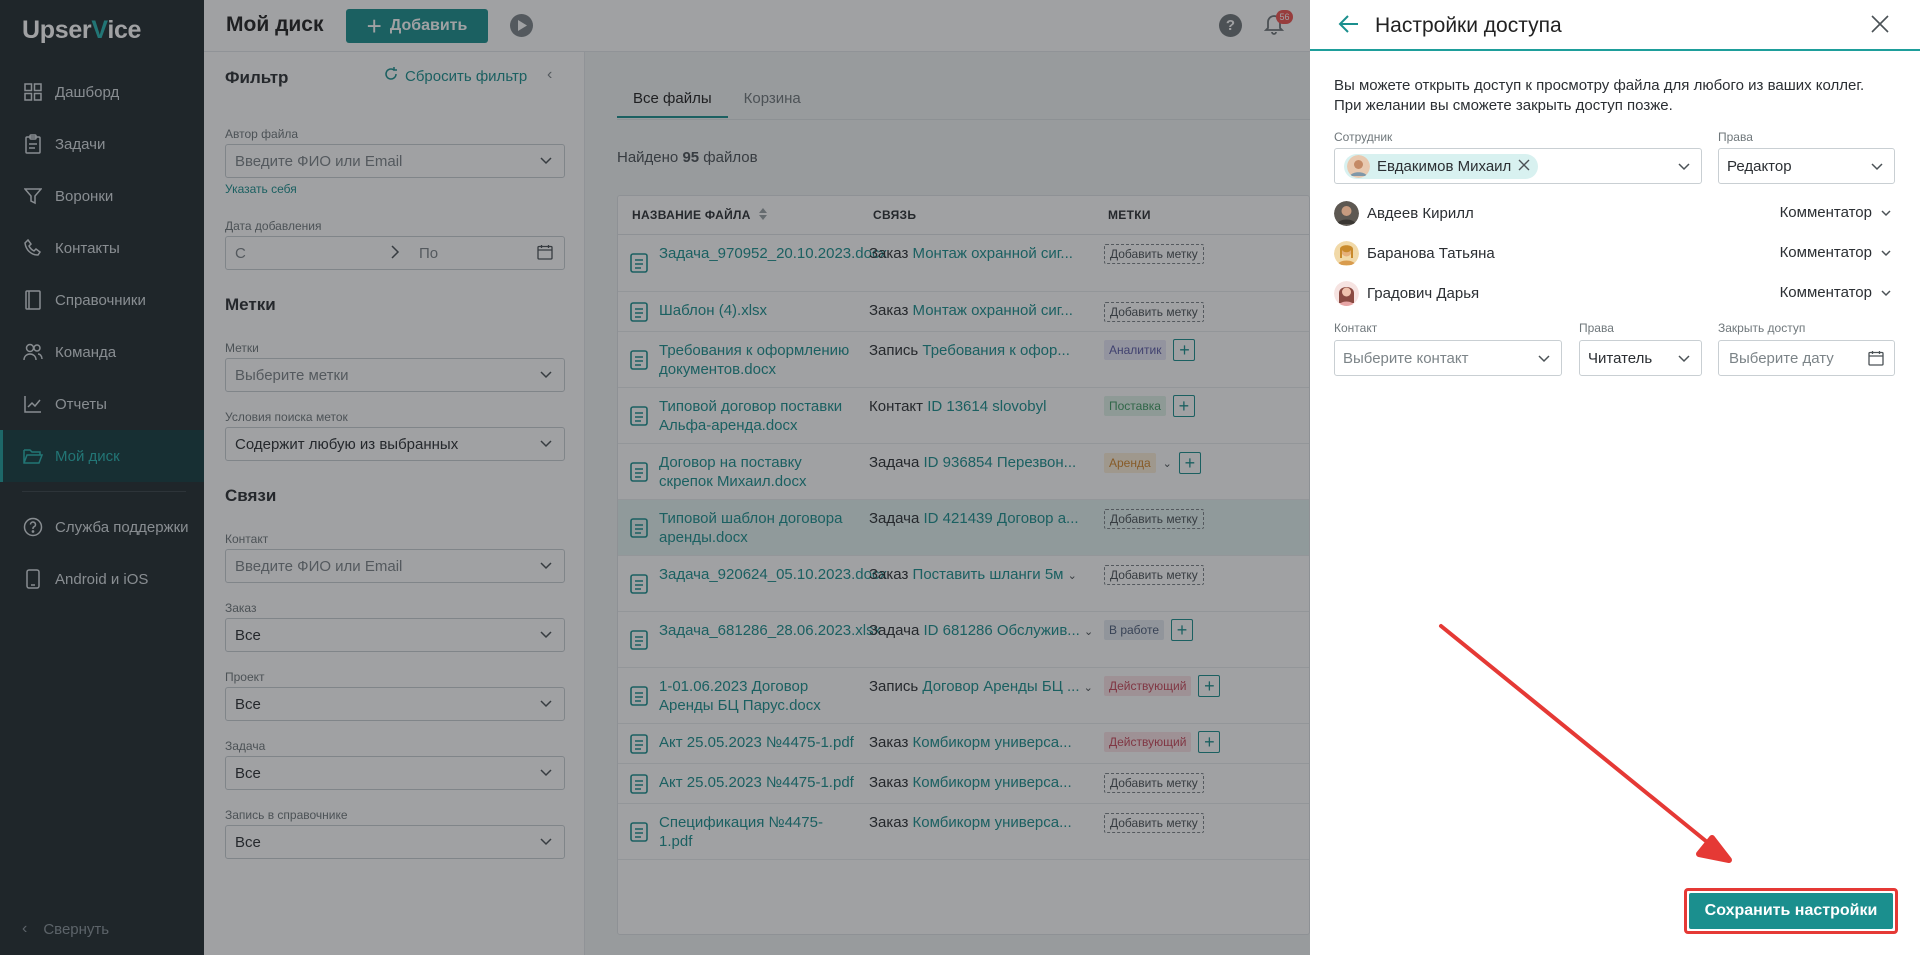 This screenshot has height=955, width=1920. Describe the element at coordinates (1524, 166) in the screenshot. I see `remove-chip-icon` at that location.